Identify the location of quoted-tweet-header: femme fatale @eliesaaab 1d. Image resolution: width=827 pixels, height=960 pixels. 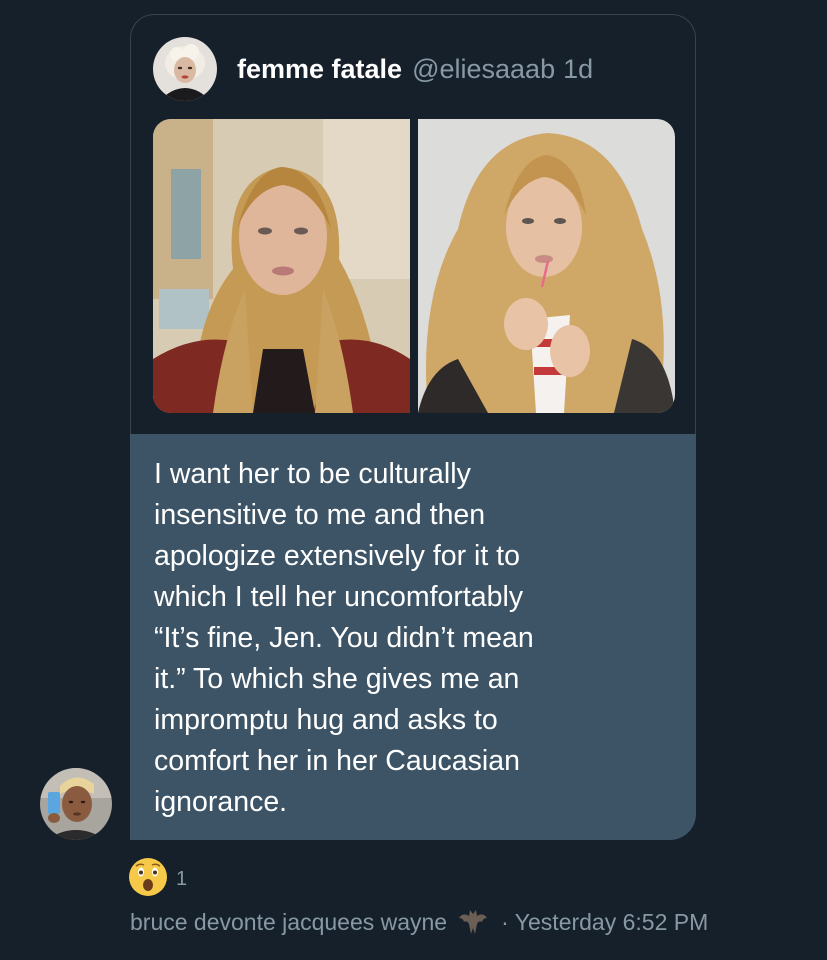
(373, 69).